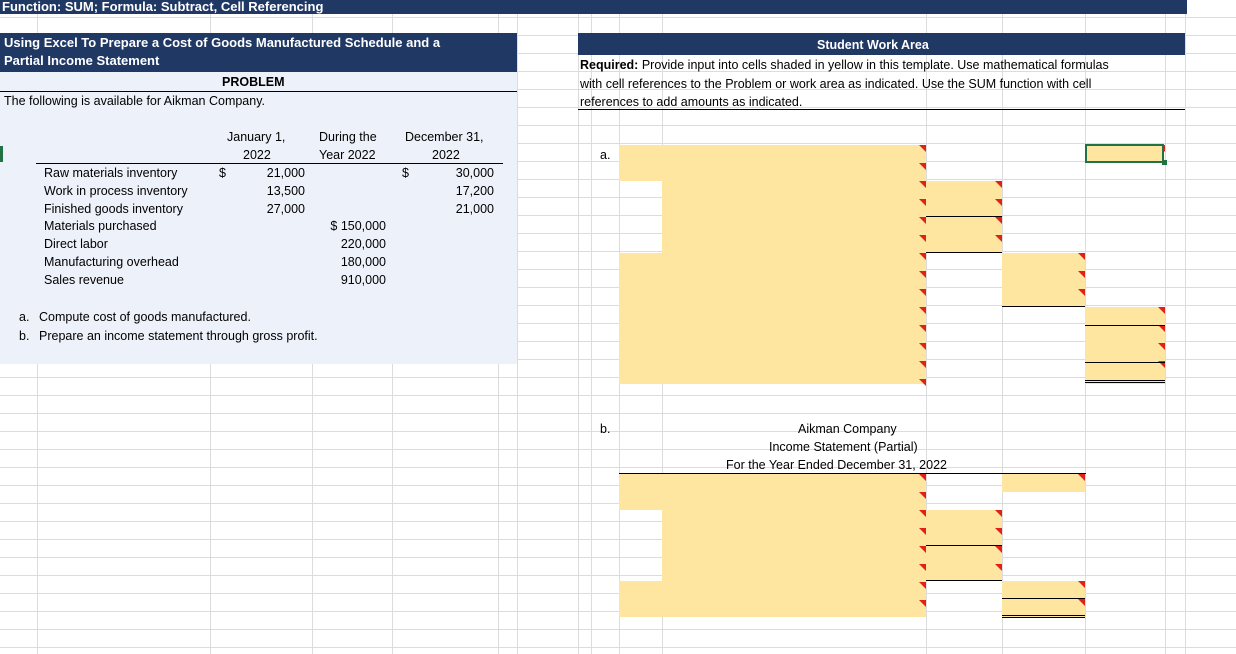  What do you see at coordinates (84, 280) in the screenshot?
I see `problem-cell-label: Sales revenue` at bounding box center [84, 280].